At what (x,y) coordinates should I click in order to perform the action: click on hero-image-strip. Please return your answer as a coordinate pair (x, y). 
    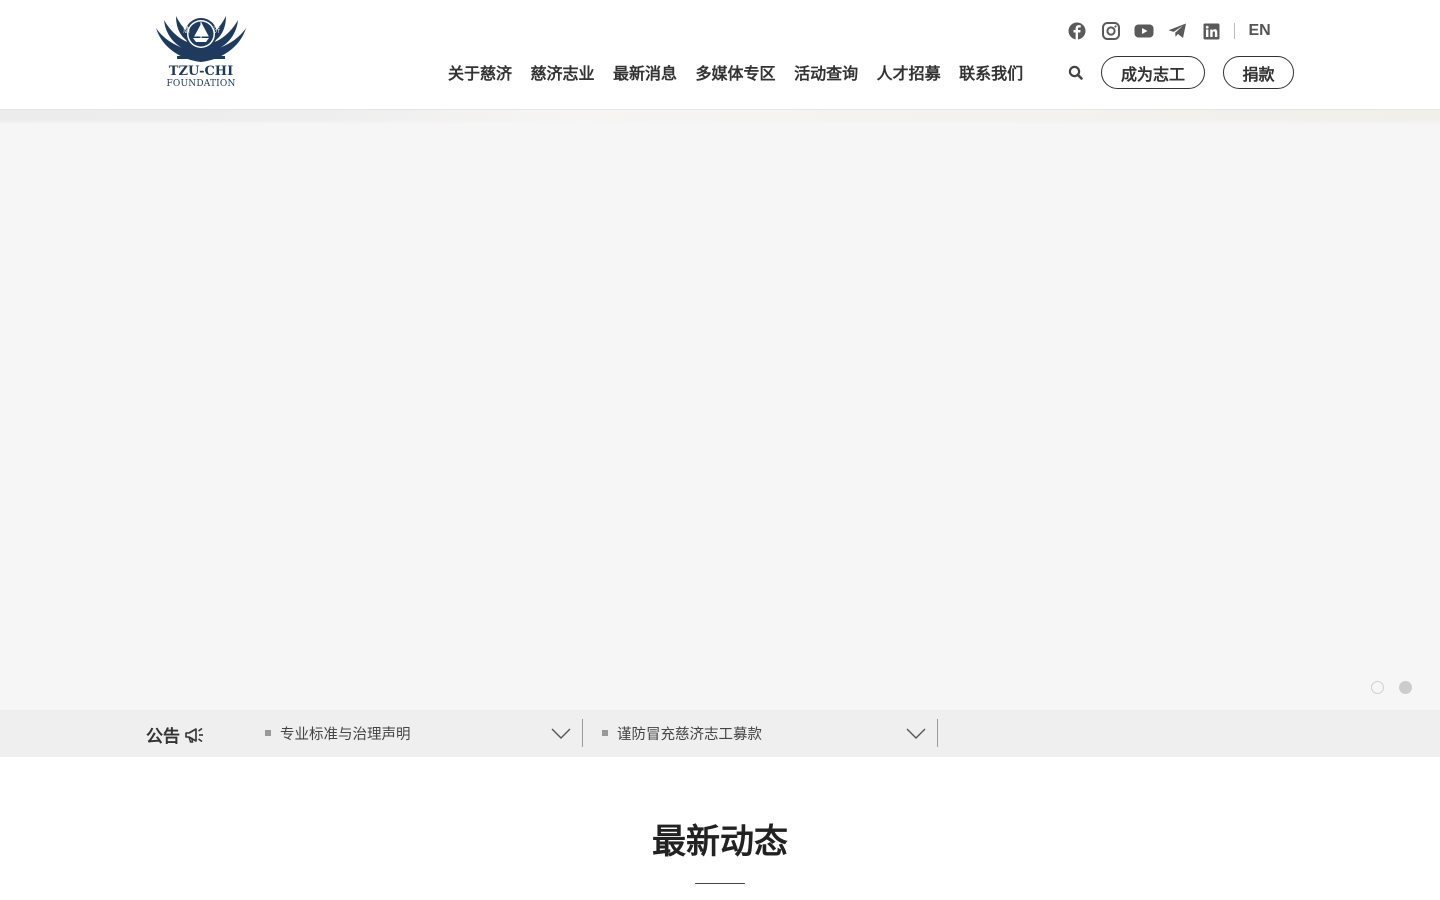
    Looking at the image, I should click on (720, 117).